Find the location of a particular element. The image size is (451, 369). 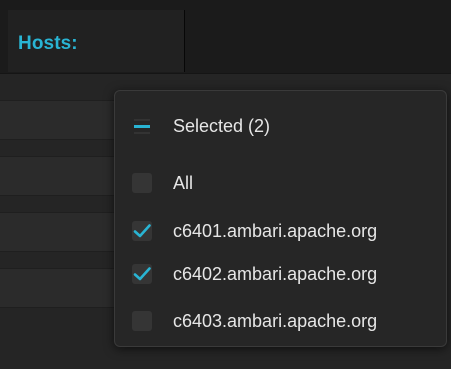

all-option-label: All is located at coordinates (183, 183).